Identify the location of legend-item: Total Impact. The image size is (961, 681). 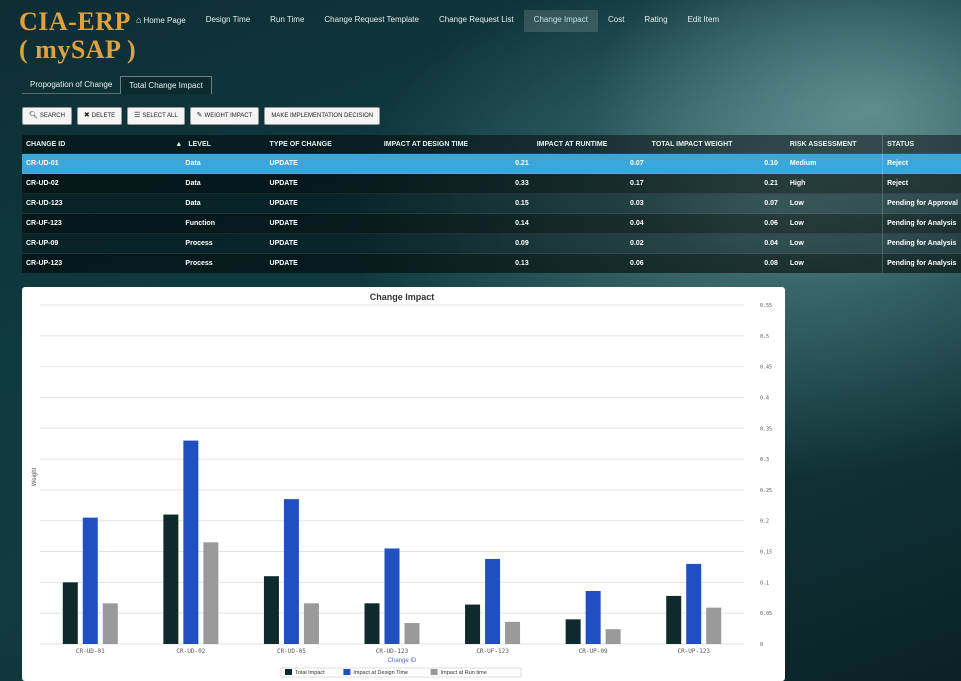
(310, 673).